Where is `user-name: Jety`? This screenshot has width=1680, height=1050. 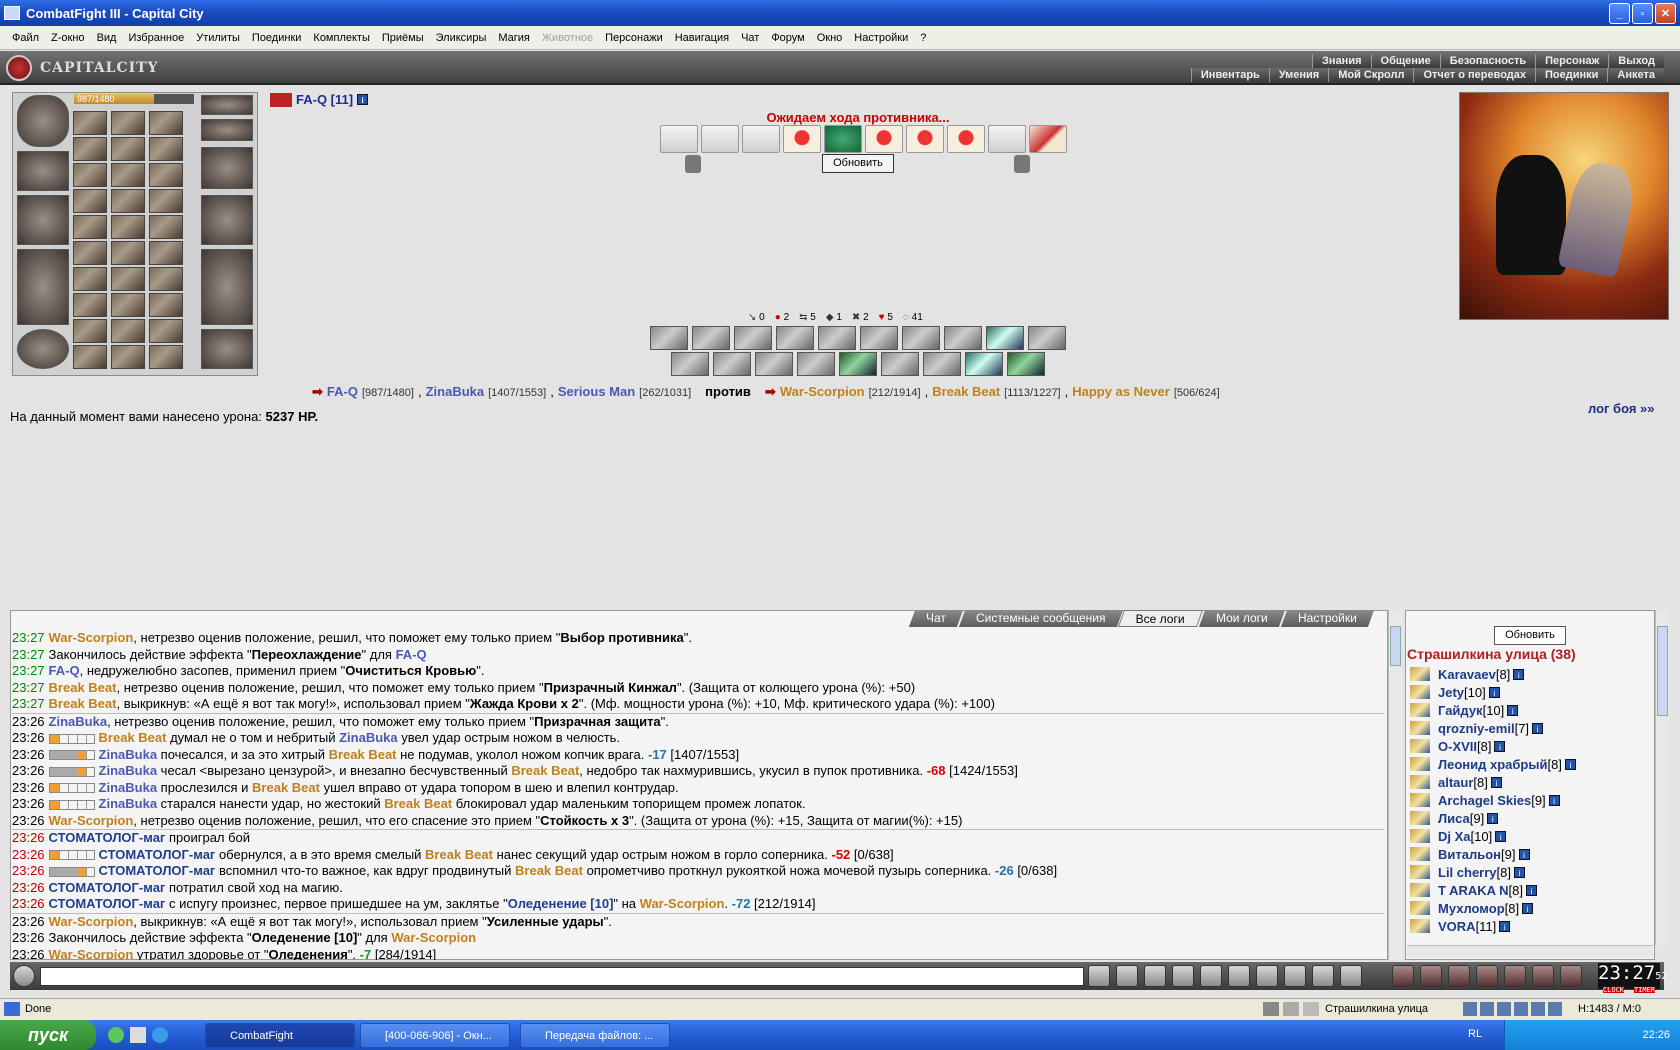
user-name: Jety is located at coordinates (1451, 692).